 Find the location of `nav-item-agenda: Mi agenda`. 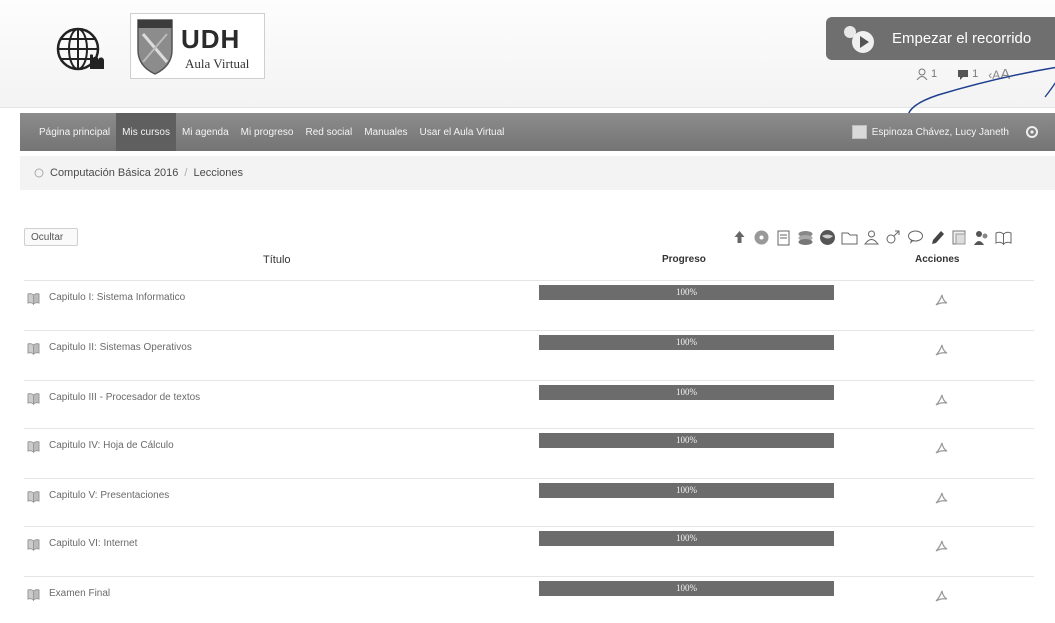

nav-item-agenda: Mi agenda is located at coordinates (205, 132).